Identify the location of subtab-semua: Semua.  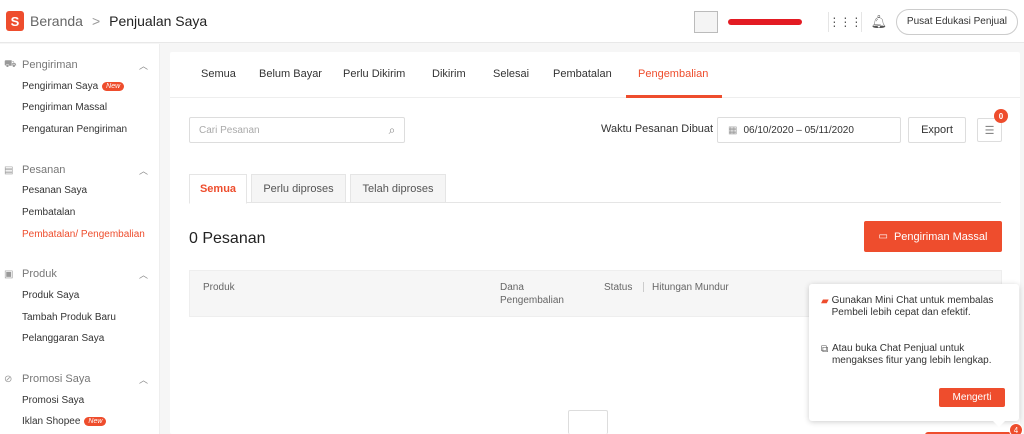
(218, 189).